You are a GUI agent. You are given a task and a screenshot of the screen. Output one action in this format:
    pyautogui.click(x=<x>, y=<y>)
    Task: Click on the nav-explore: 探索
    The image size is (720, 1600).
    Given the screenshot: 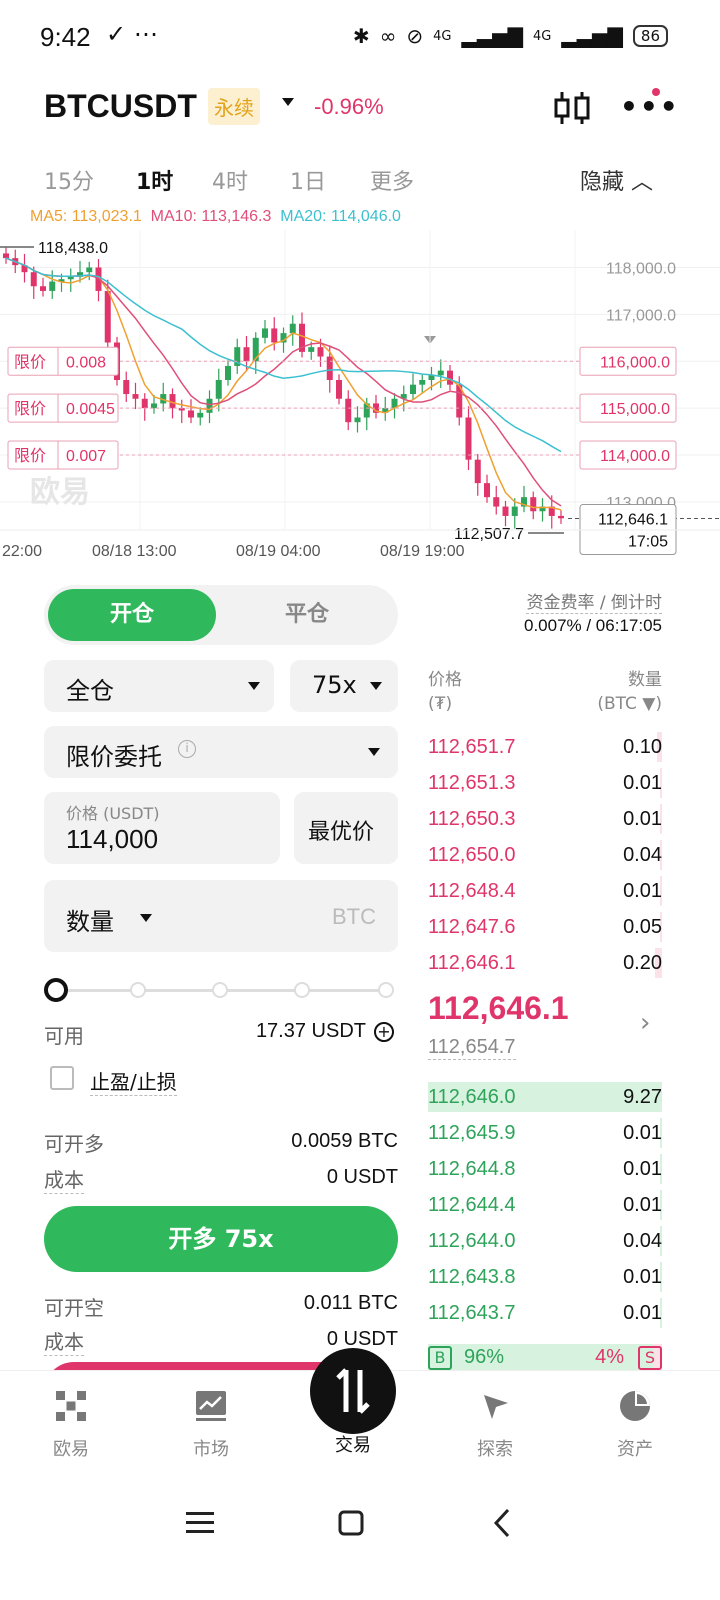 What is the action you would take?
    pyautogui.click(x=495, y=1425)
    